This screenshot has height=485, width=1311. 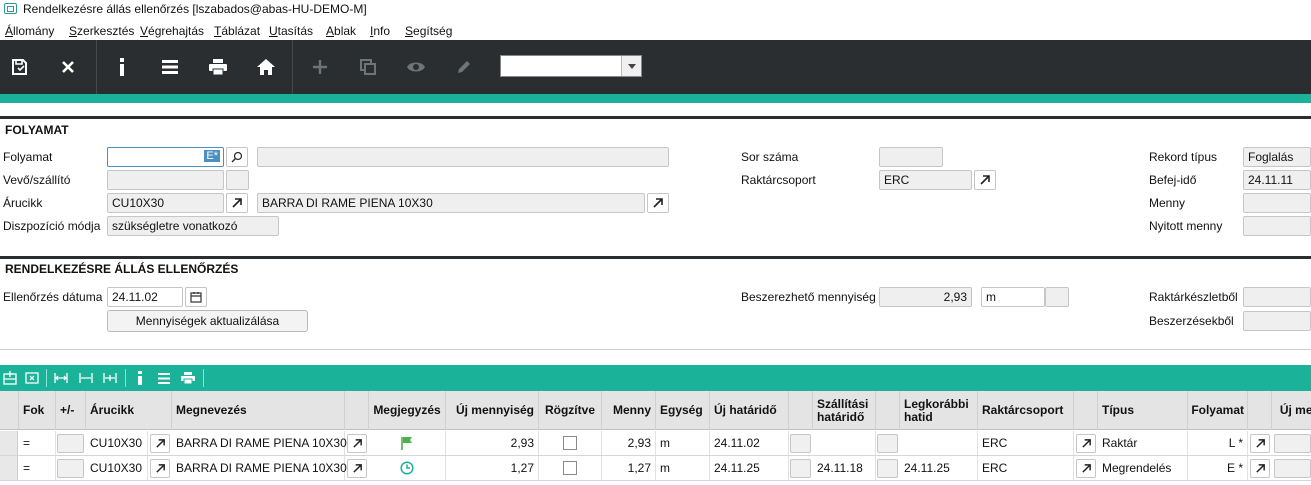 I want to click on befej-field: 24.11.11, so click(x=1277, y=180).